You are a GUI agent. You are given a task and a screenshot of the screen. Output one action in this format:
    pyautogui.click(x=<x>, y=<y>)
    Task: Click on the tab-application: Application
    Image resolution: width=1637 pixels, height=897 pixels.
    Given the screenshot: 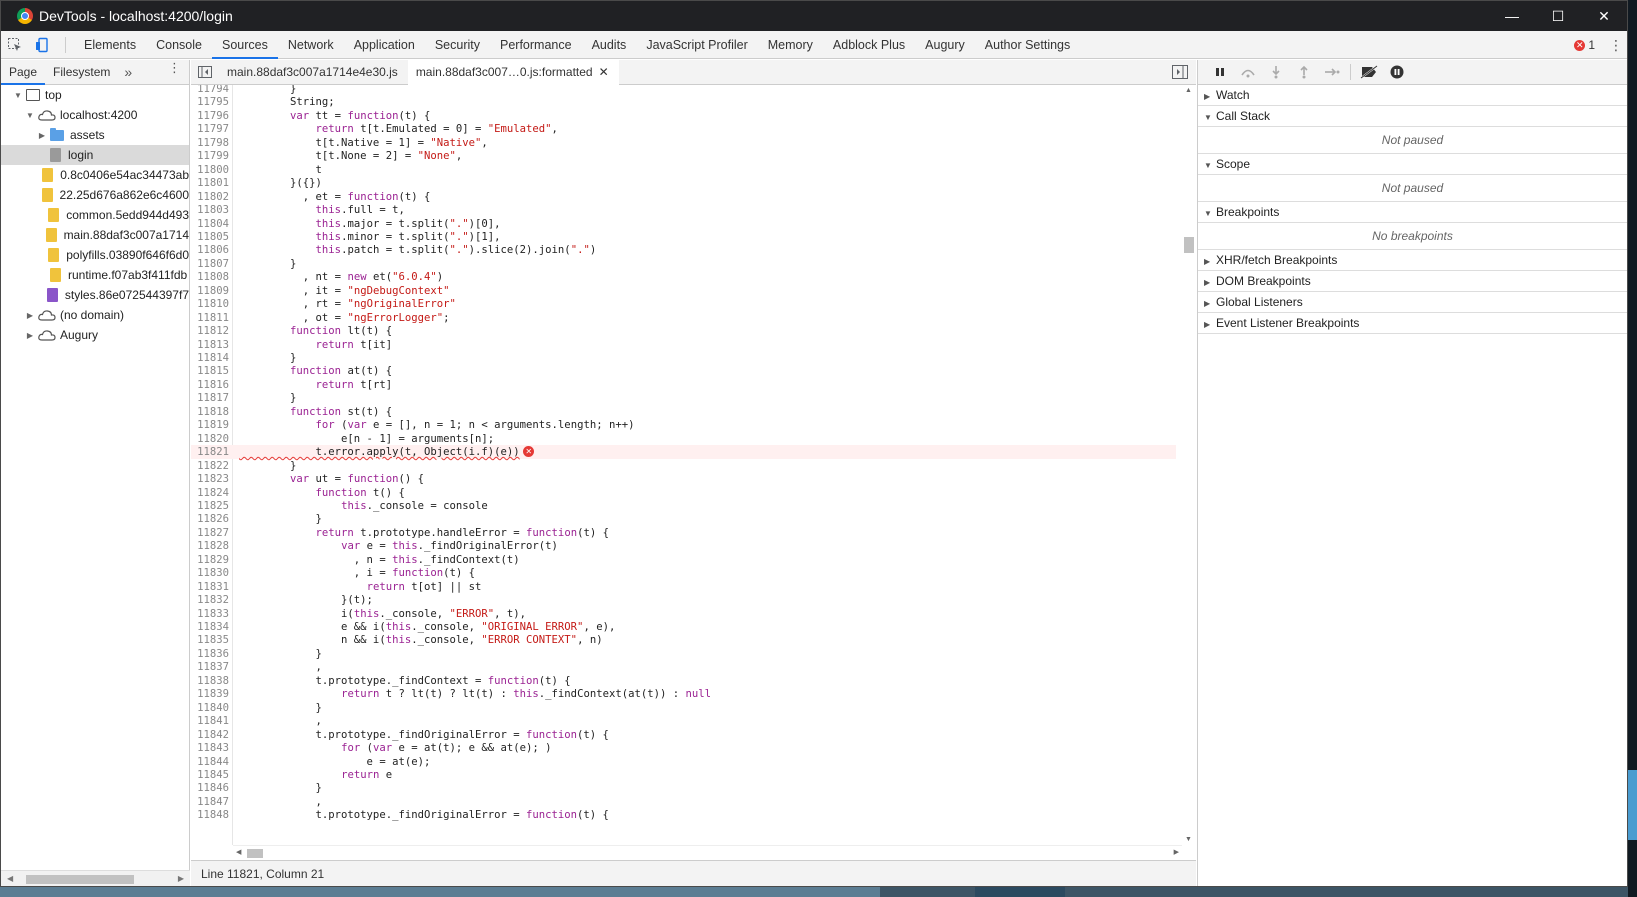 What is the action you would take?
    pyautogui.click(x=384, y=45)
    